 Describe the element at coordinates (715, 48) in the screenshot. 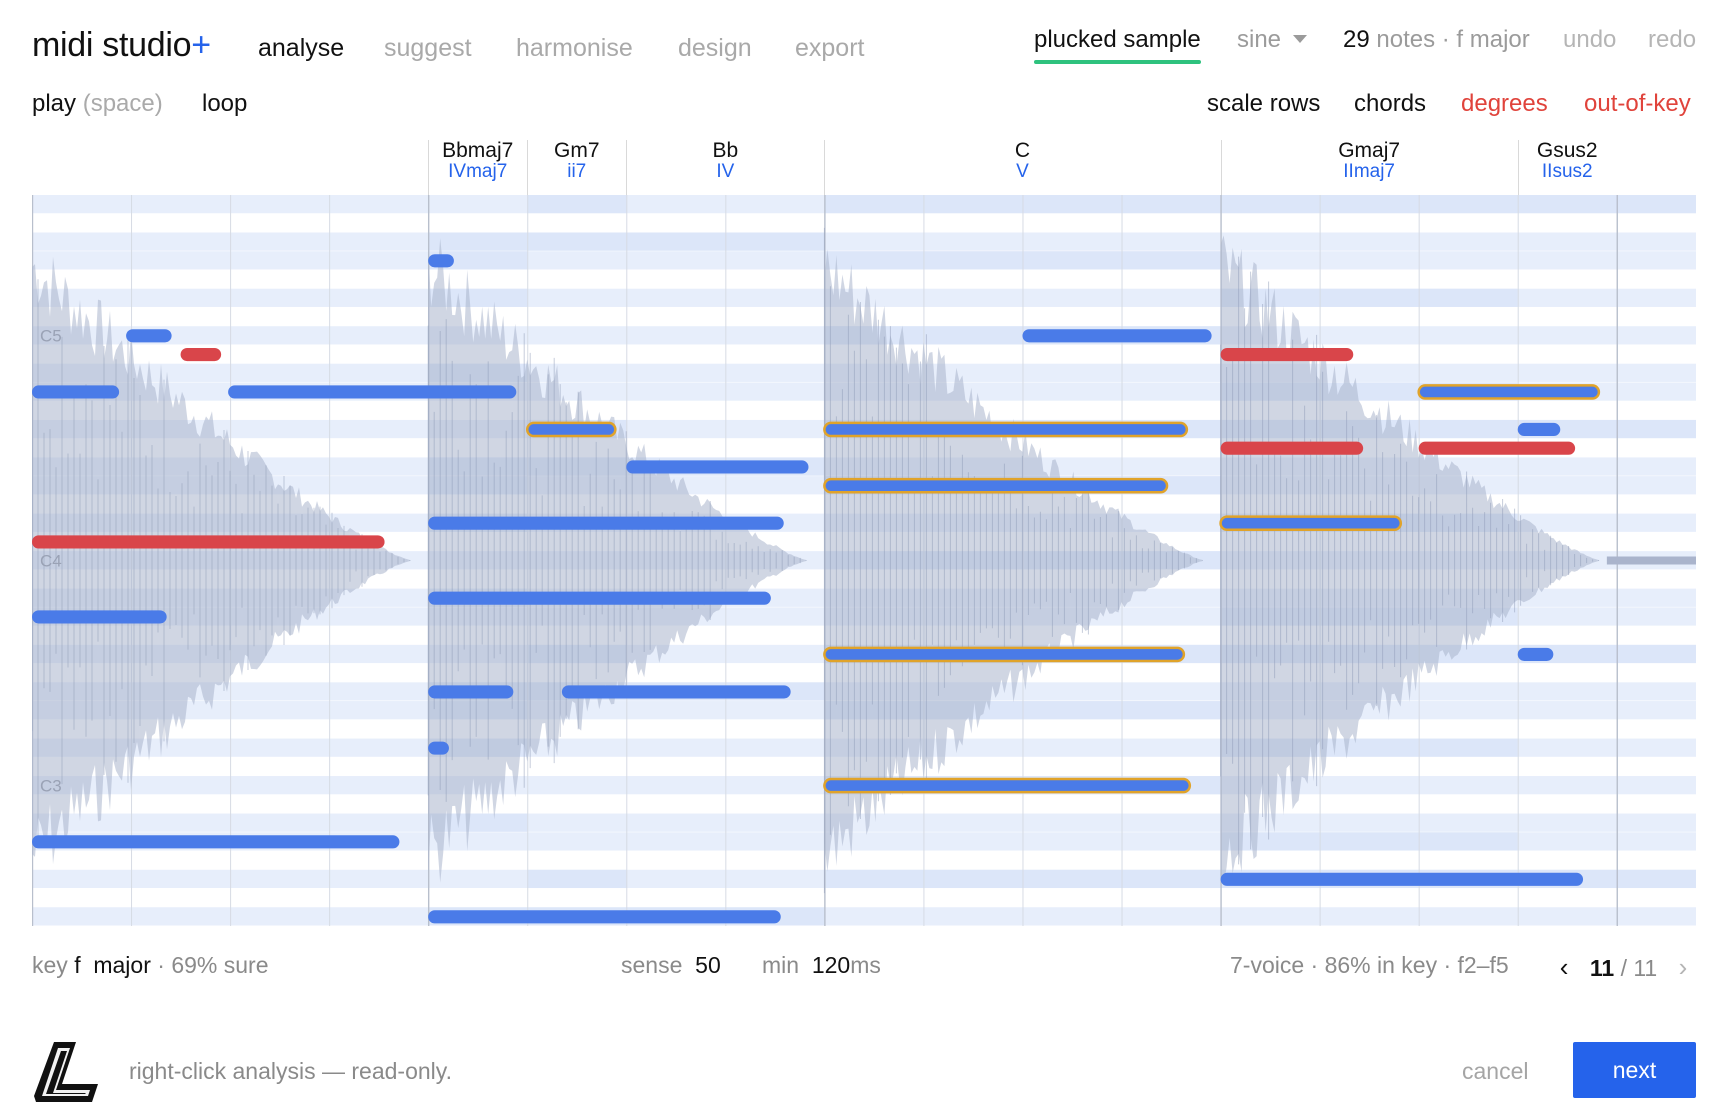

I see `tab-design: design` at that location.